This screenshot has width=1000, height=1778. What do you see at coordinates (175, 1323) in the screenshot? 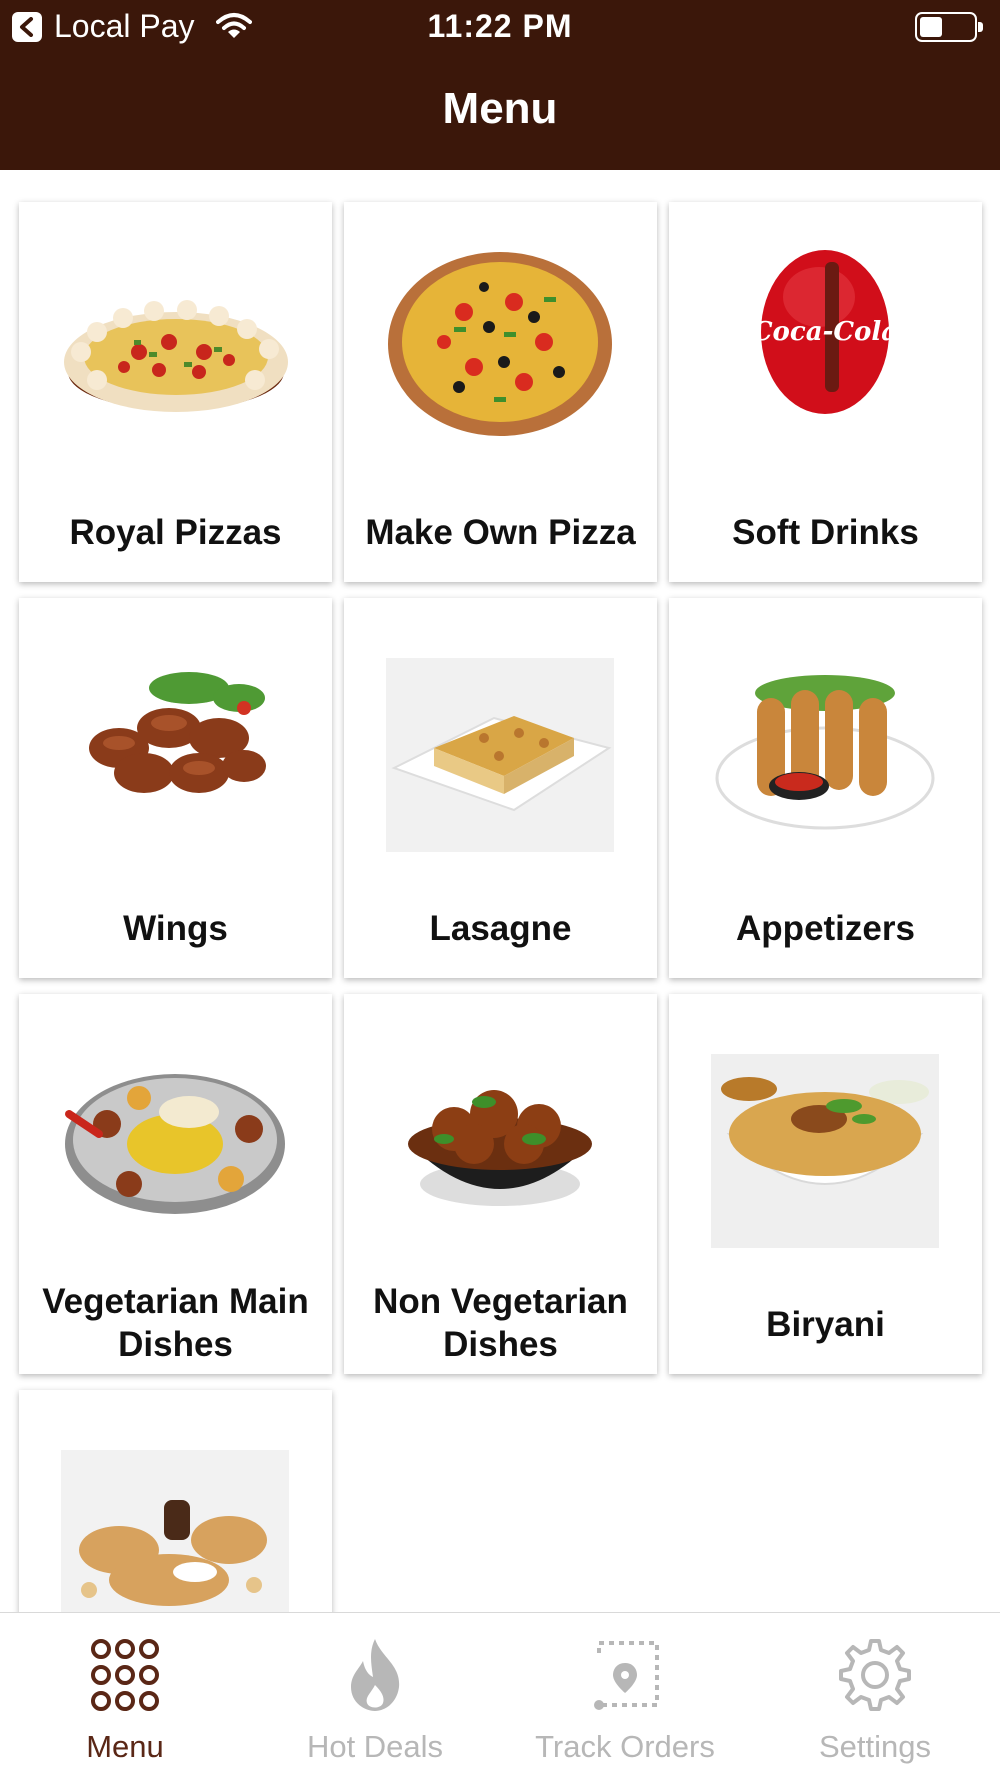
I see `category-label: Vegetarian Main Dishes` at bounding box center [175, 1323].